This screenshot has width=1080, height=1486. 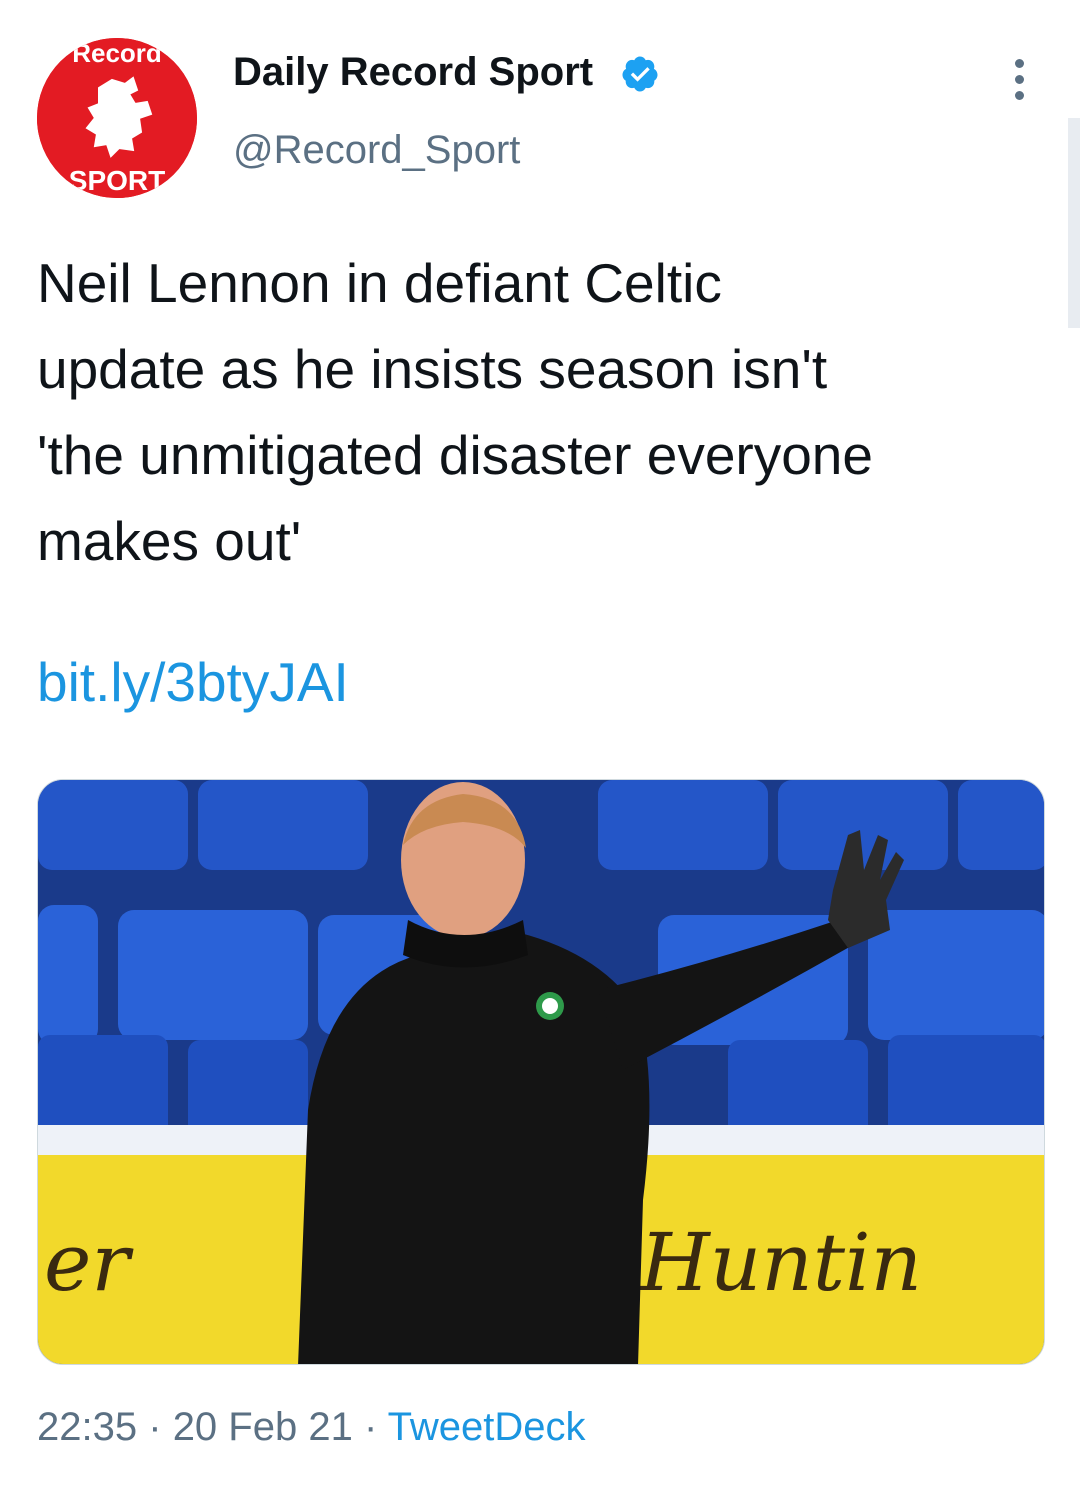 I want to click on tweet-meta: 22:35 · 20 Feb 21 · TweetDeck, so click(x=311, y=1427).